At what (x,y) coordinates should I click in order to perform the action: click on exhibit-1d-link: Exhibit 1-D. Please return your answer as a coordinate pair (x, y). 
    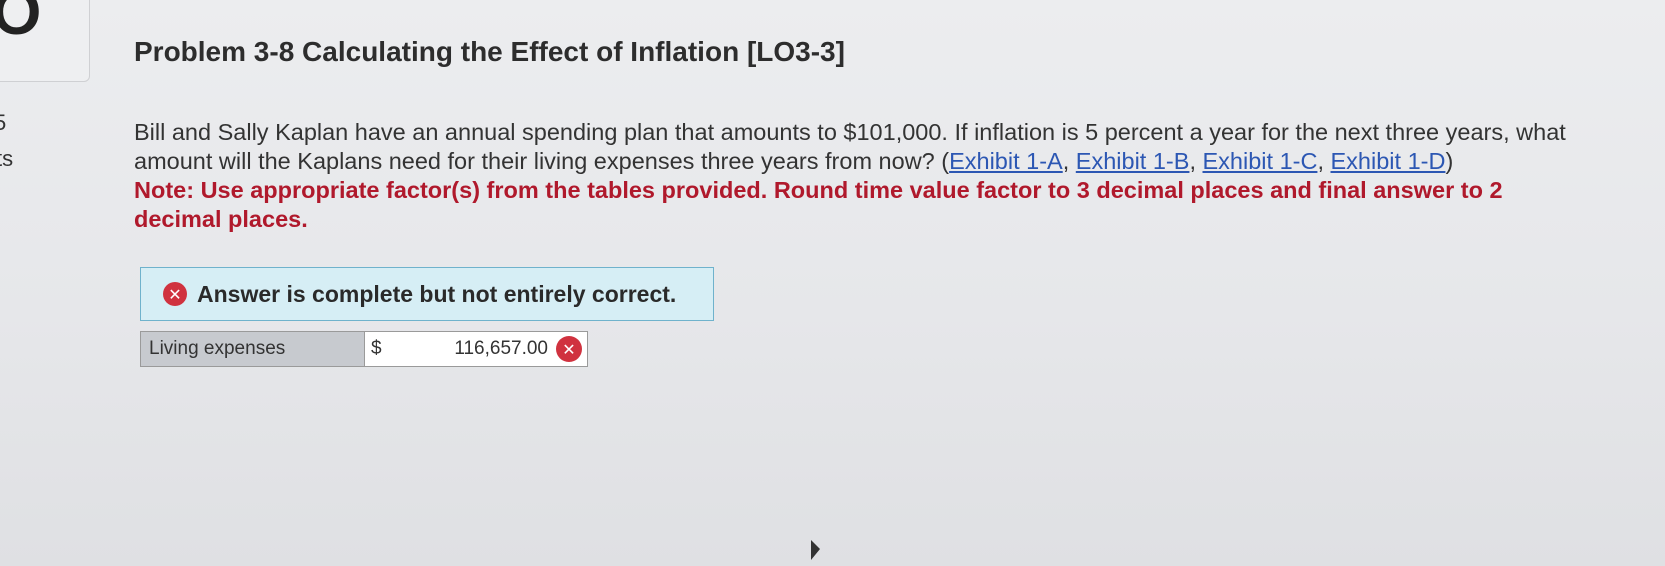
    Looking at the image, I should click on (1388, 161).